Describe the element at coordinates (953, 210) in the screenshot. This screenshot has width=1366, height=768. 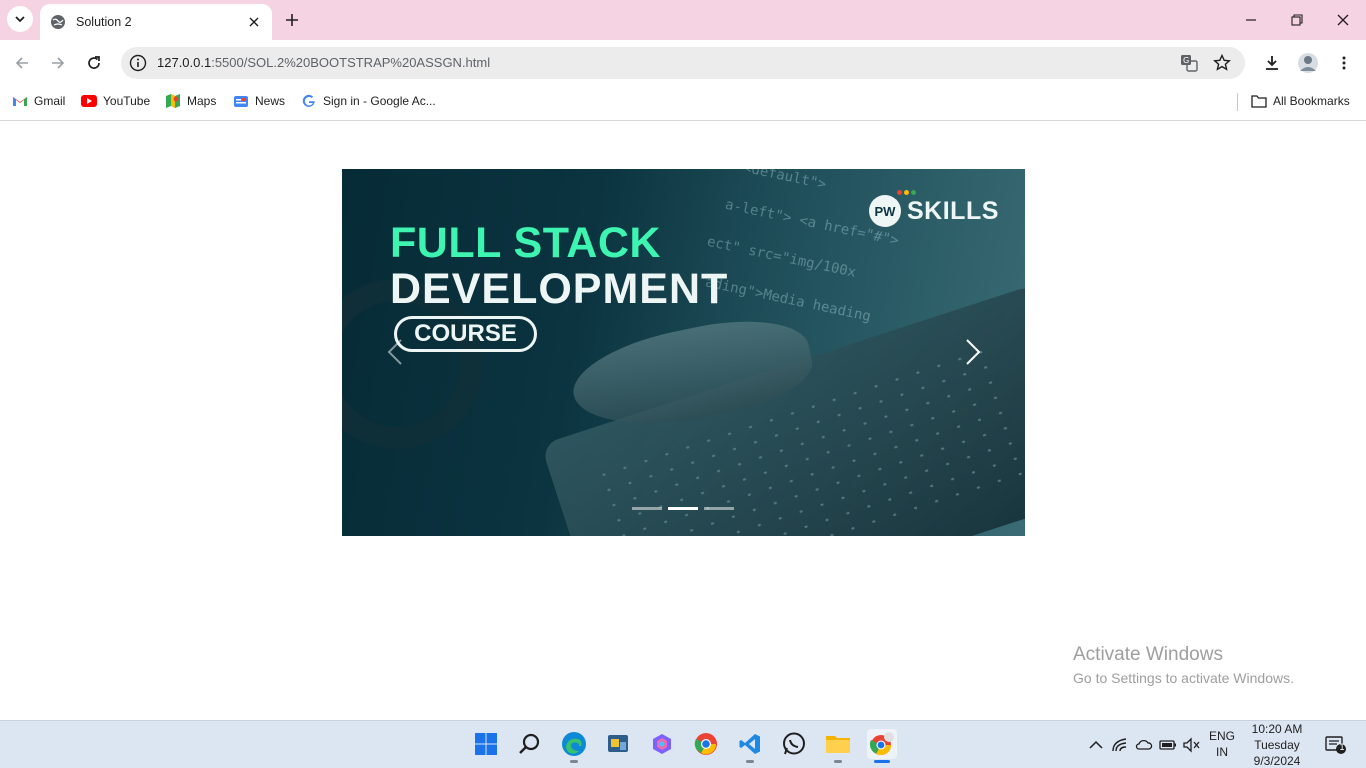
I see `brand-name: SKILLS` at that location.